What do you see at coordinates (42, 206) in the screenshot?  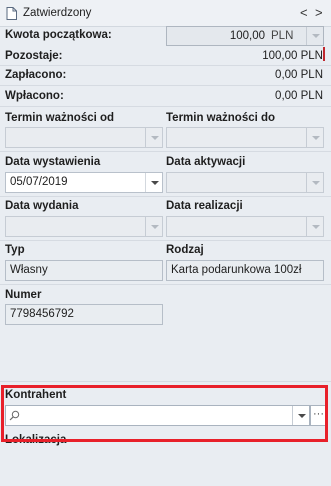 I see `data-wydania-label: Data wydania` at bounding box center [42, 206].